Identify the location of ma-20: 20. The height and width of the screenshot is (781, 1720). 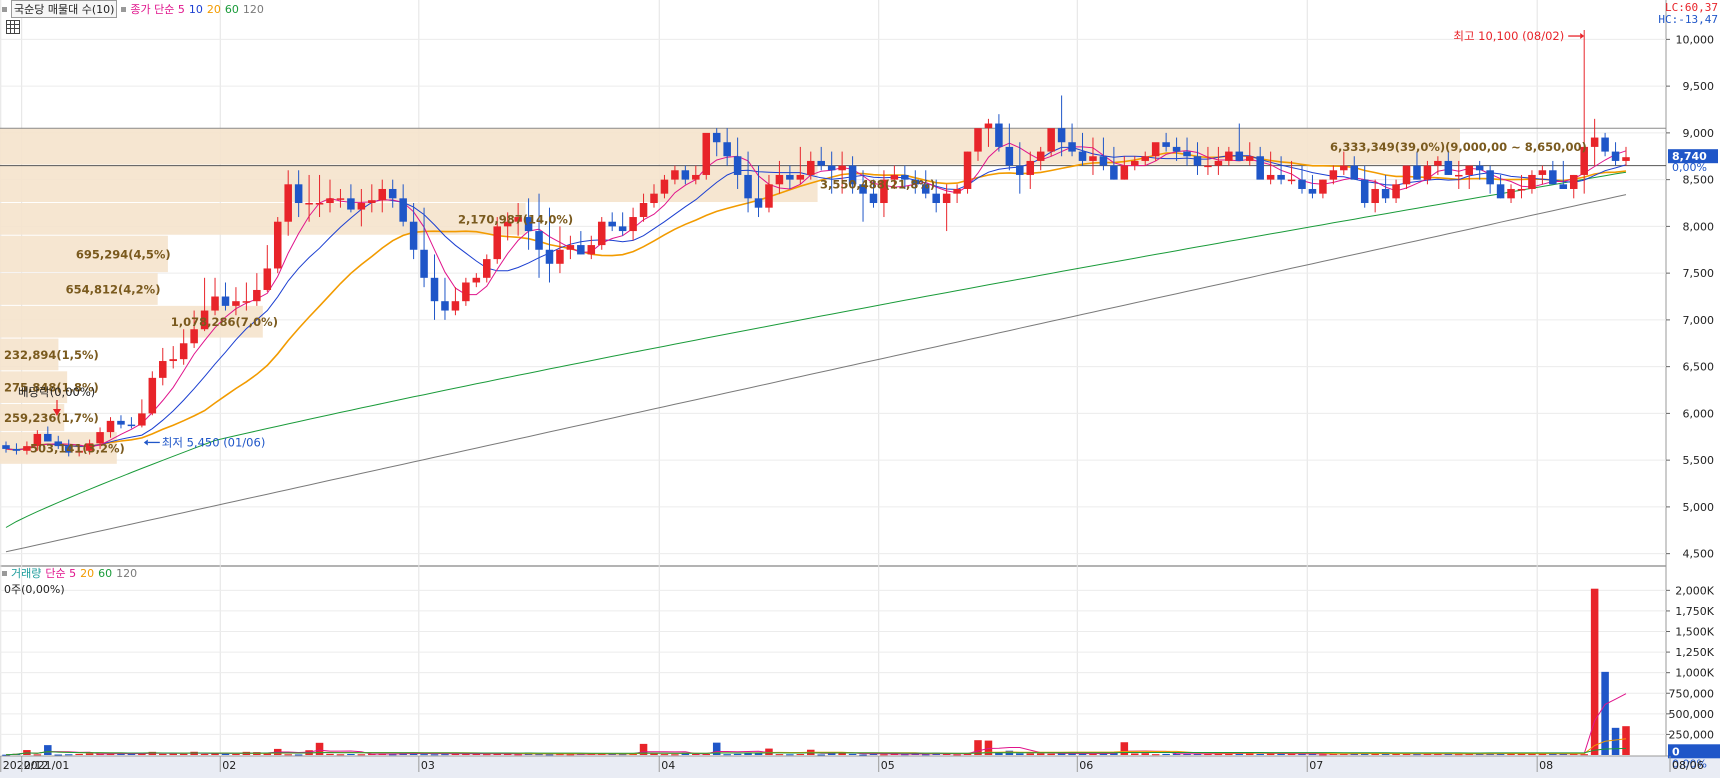
(214, 9).